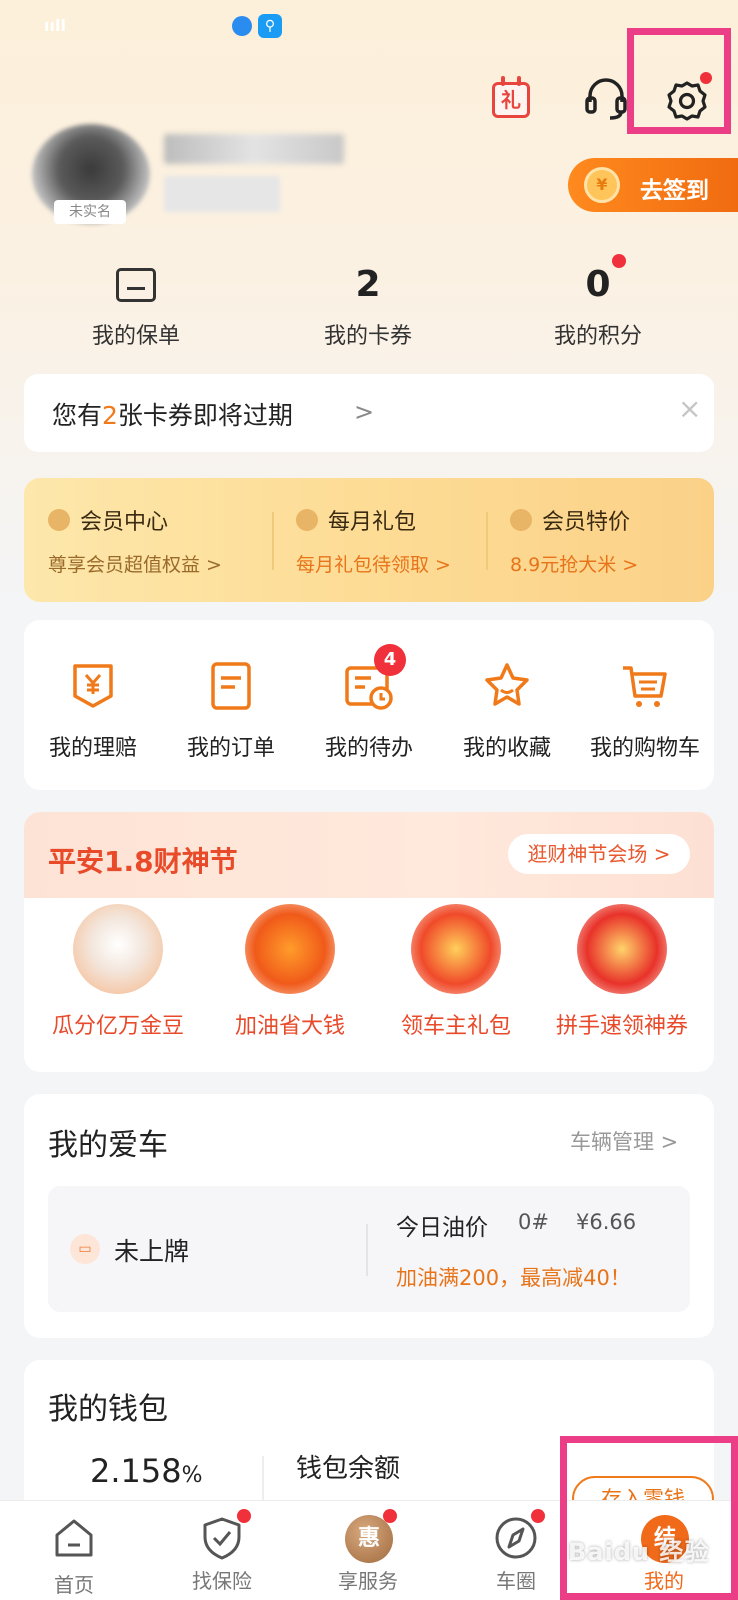 The height and width of the screenshot is (1600, 738). I want to click on shopping-cart-icon, so click(645, 686).